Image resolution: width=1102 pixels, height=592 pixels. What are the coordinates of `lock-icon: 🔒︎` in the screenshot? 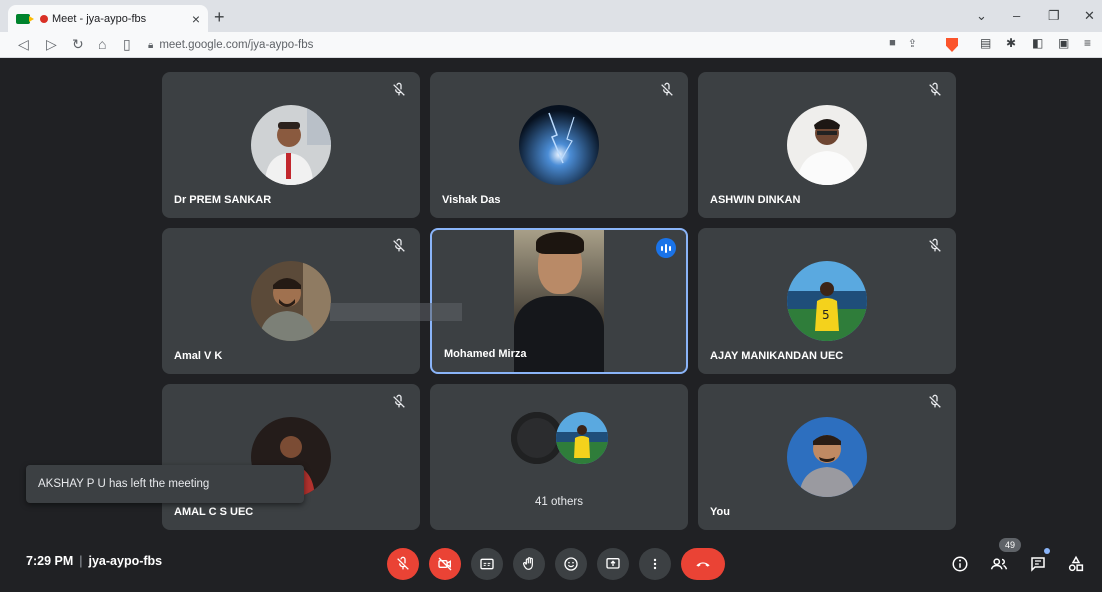 It's located at (151, 45).